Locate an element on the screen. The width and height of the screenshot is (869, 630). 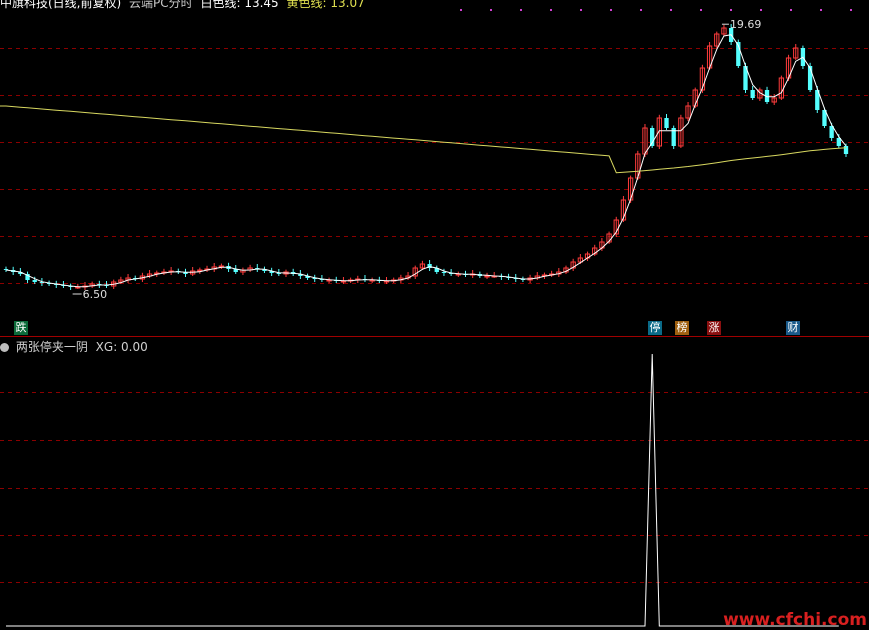
badge-ting: 停 is located at coordinates (655, 328).